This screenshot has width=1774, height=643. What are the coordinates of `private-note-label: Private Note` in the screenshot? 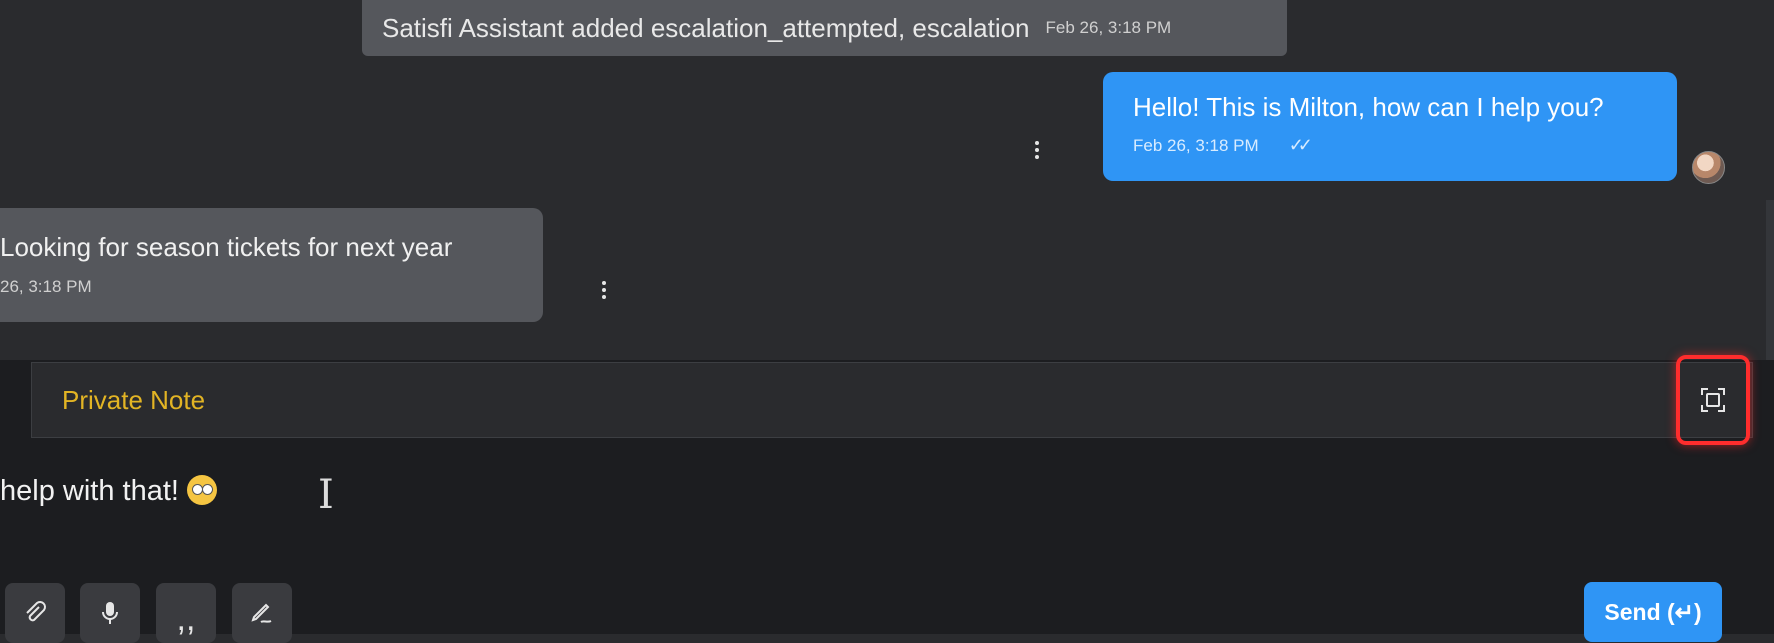 It's located at (134, 400).